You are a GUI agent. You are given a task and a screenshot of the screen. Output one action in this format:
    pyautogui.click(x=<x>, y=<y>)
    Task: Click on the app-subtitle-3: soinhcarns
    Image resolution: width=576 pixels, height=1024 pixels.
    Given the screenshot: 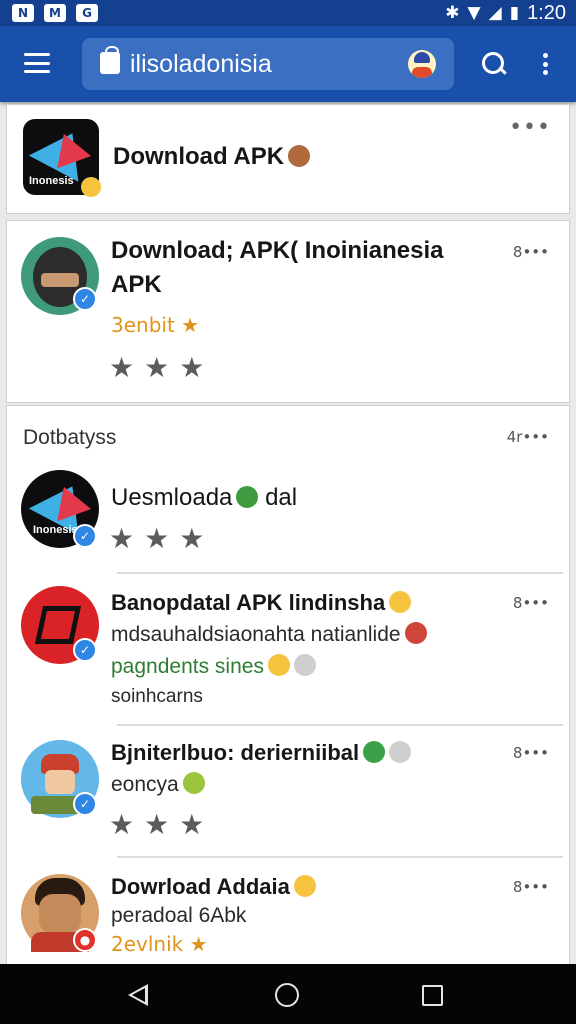 What is the action you would take?
    pyautogui.click(x=157, y=696)
    